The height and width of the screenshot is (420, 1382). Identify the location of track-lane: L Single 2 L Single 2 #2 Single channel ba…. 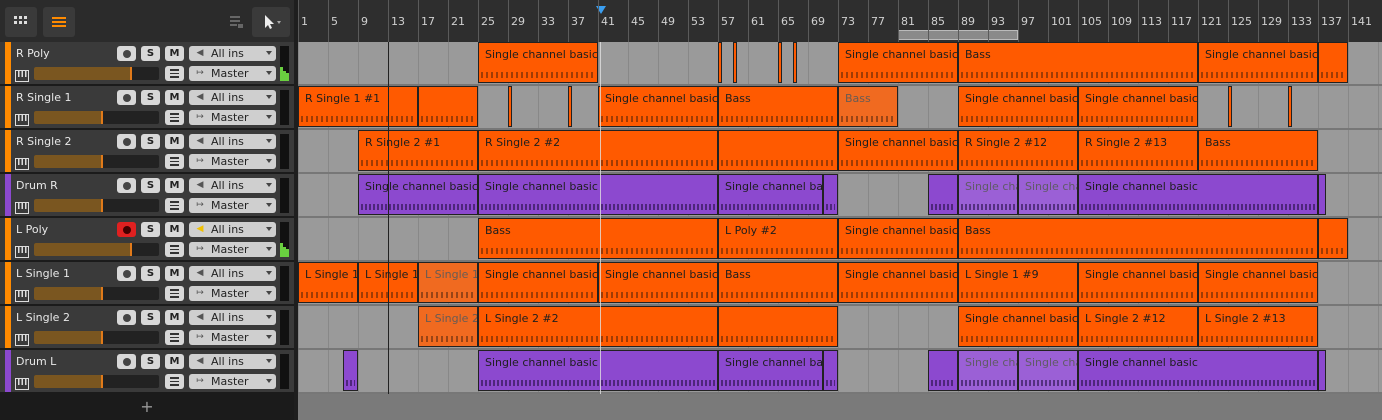
(840, 328).